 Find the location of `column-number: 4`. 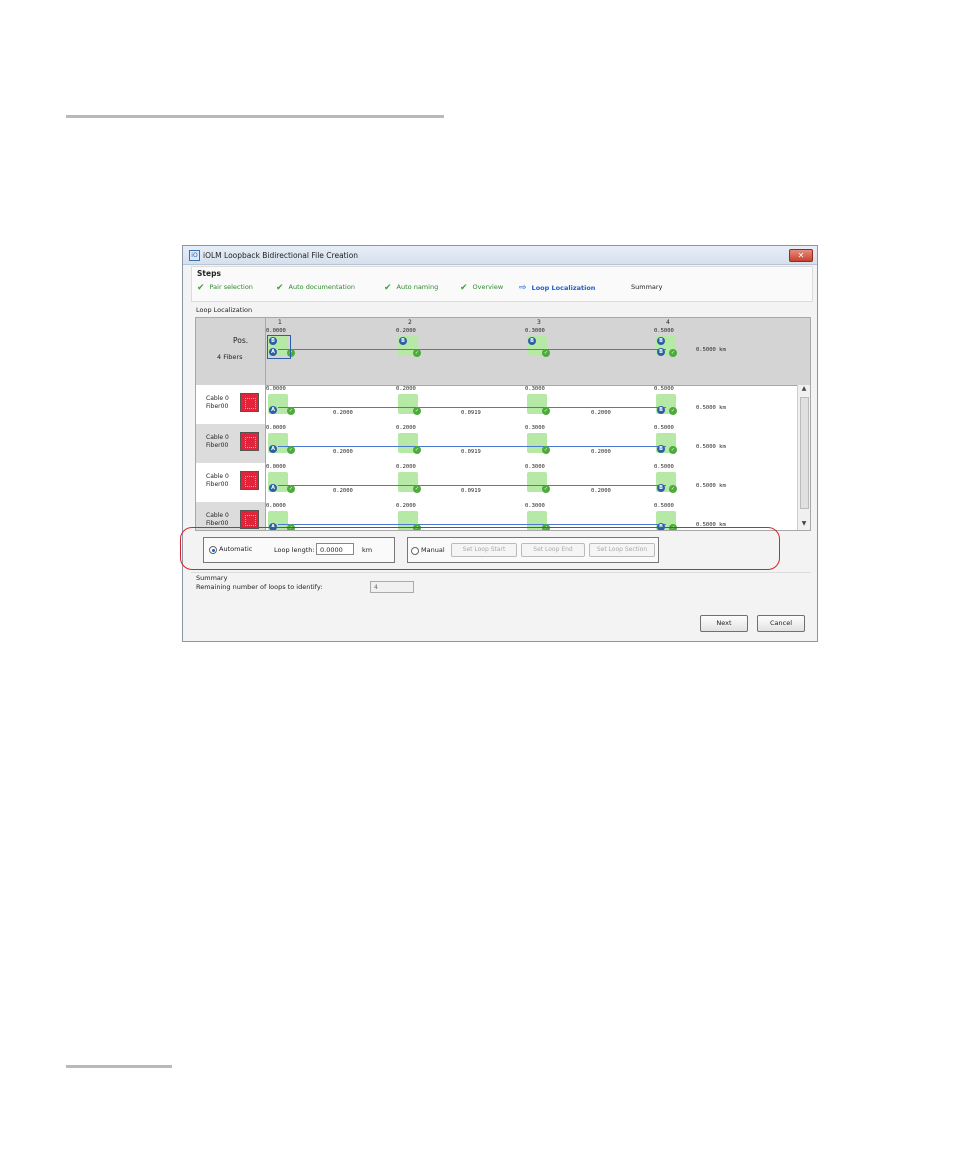

column-number: 4 is located at coordinates (668, 322).